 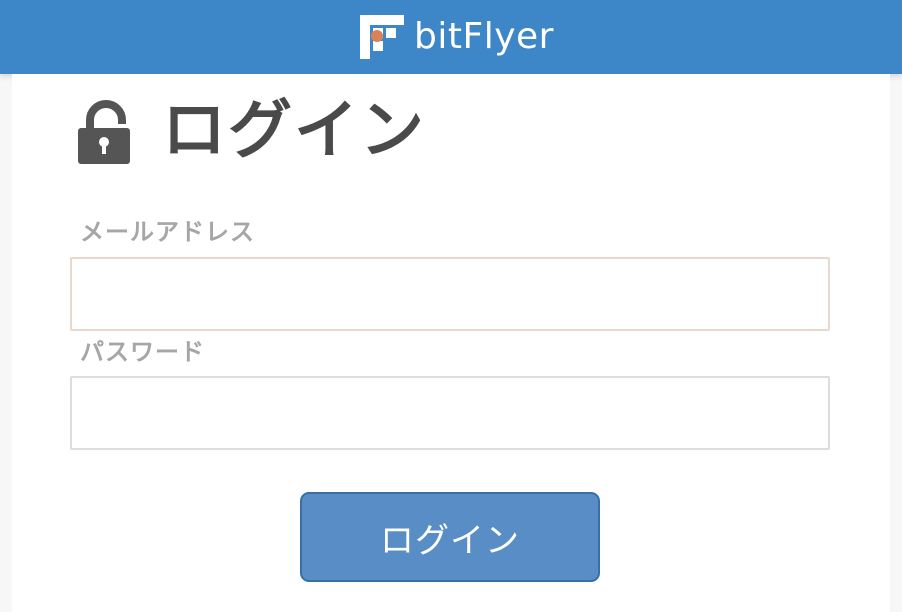 I want to click on top-header: bitFlyer, so click(x=451, y=37).